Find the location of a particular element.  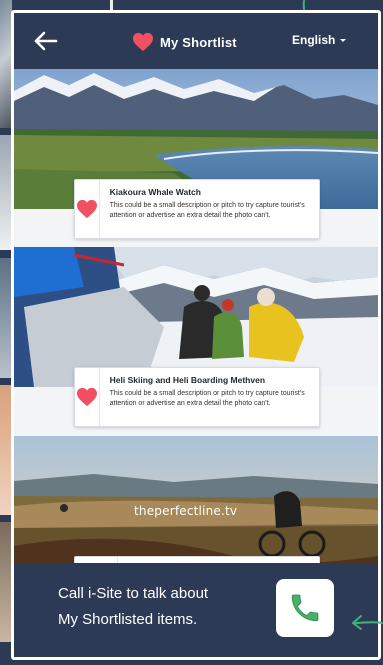

call-button is located at coordinates (305, 608).